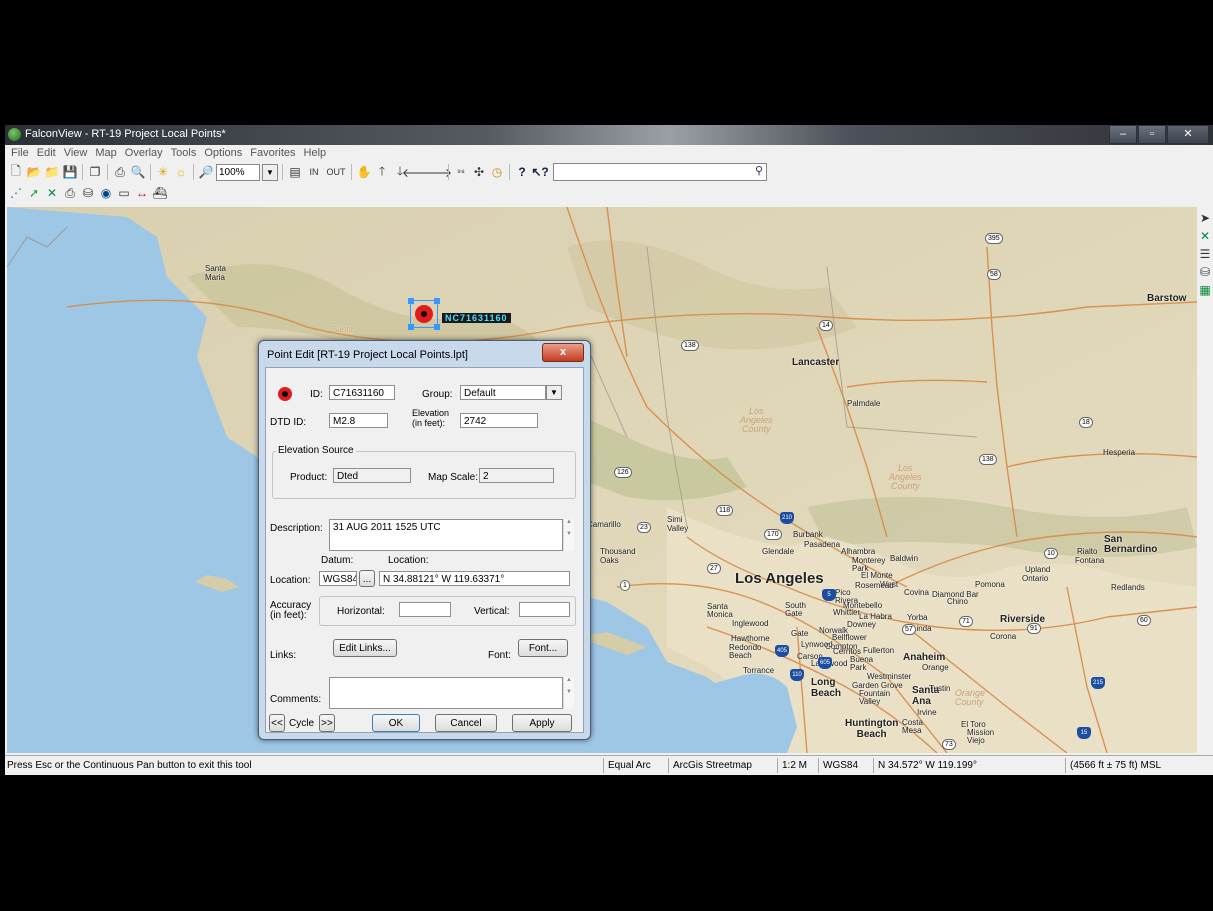 Image resolution: width=1213 pixels, height=911 pixels. Describe the element at coordinates (327, 723) in the screenshot. I see `next-button: >>` at that location.